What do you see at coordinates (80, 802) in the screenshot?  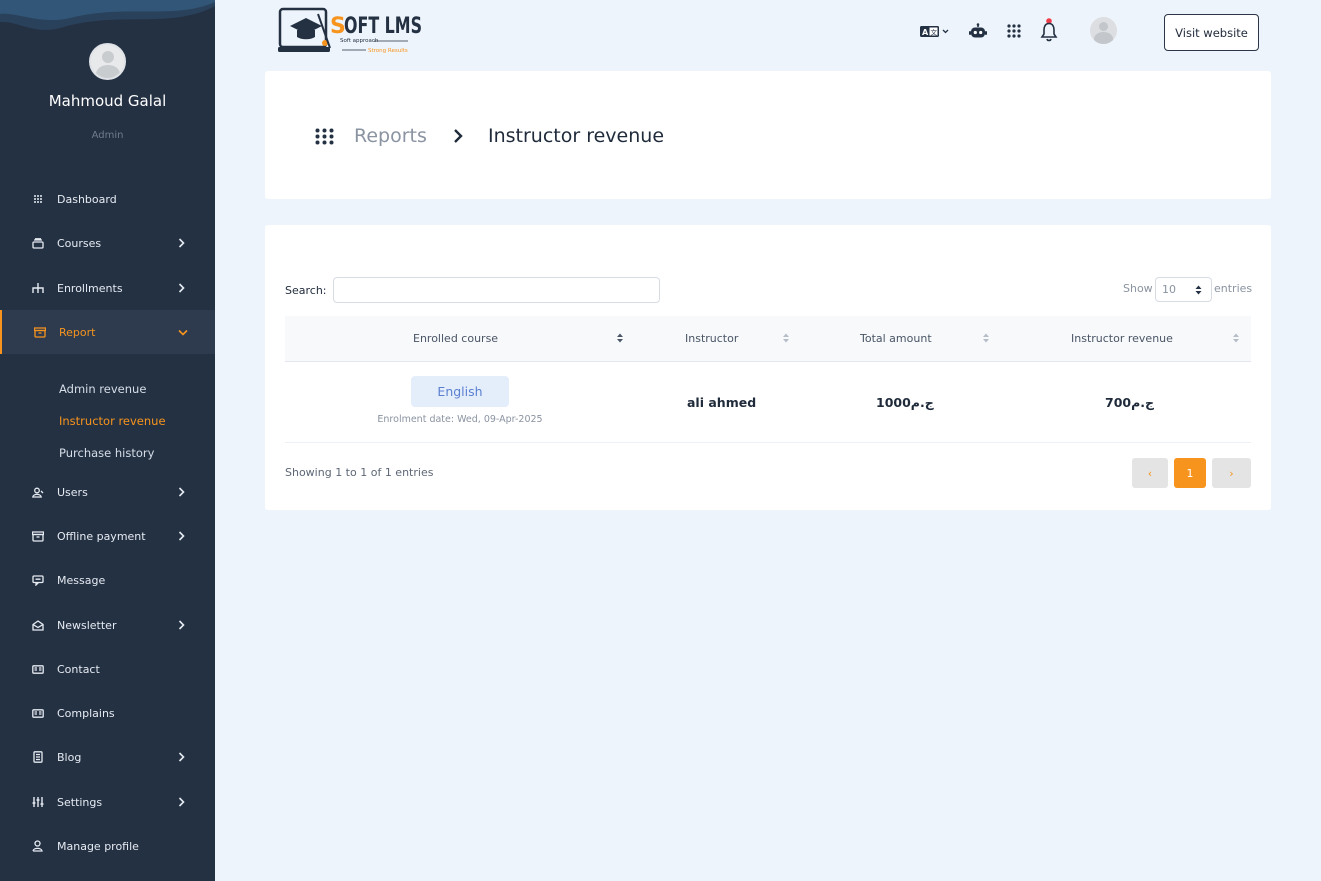 I see `sidebar-item-label: Settings` at bounding box center [80, 802].